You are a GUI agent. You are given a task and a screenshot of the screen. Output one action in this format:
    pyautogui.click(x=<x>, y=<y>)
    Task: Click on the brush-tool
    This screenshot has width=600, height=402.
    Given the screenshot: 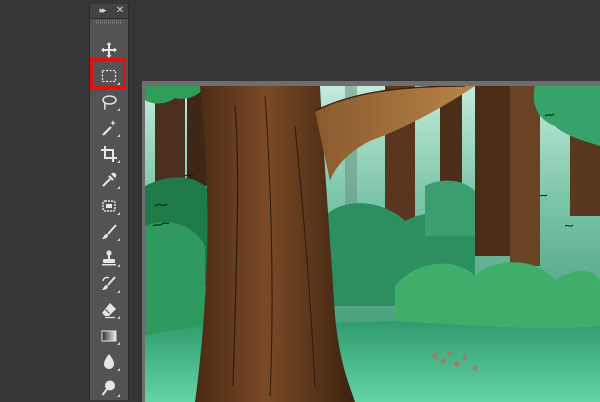 What is the action you would take?
    pyautogui.click(x=109, y=232)
    